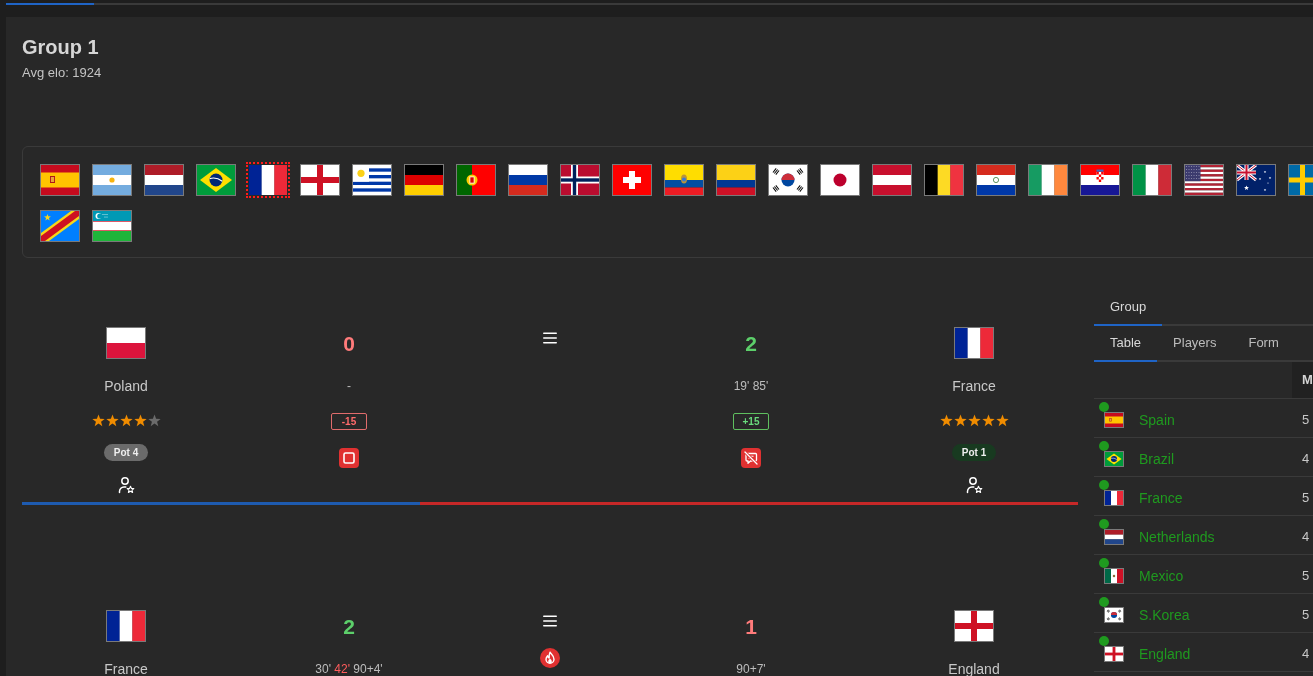  What do you see at coordinates (349, 421) in the screenshot?
I see `elo-change-badge: -15` at bounding box center [349, 421].